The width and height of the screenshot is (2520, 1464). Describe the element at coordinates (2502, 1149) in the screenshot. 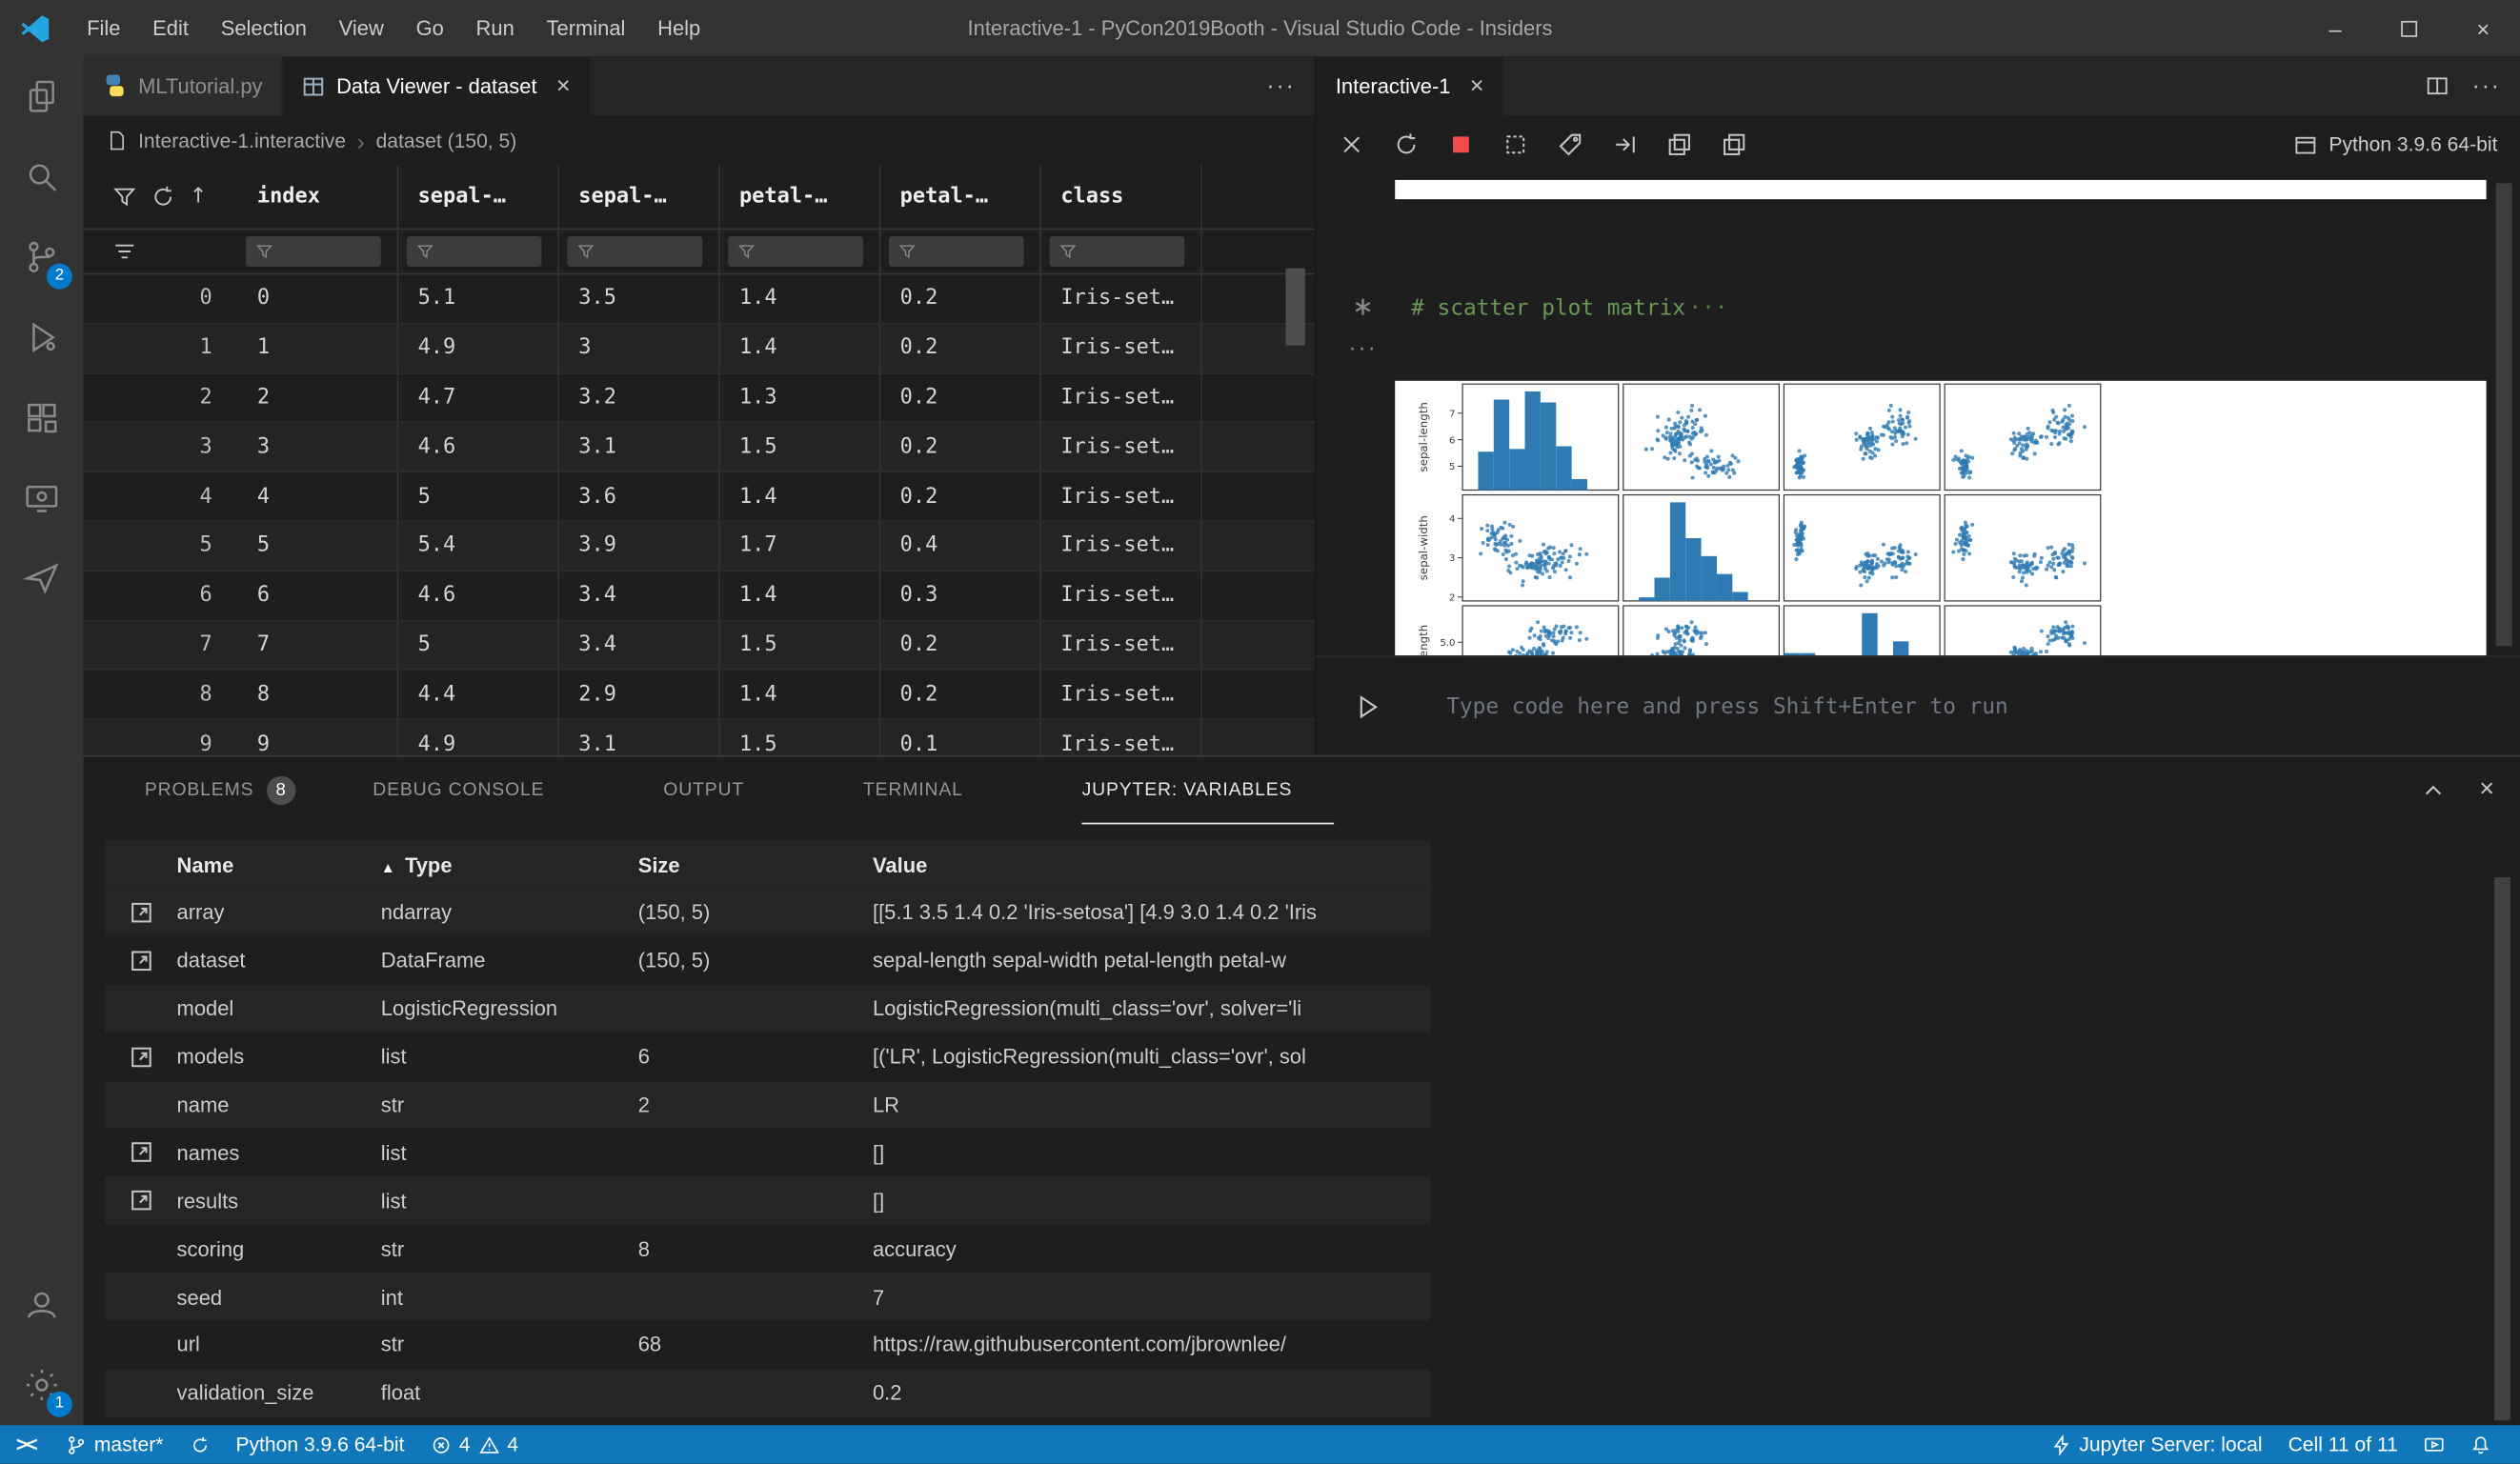

I see `panel-scrollbar-thumb` at that location.